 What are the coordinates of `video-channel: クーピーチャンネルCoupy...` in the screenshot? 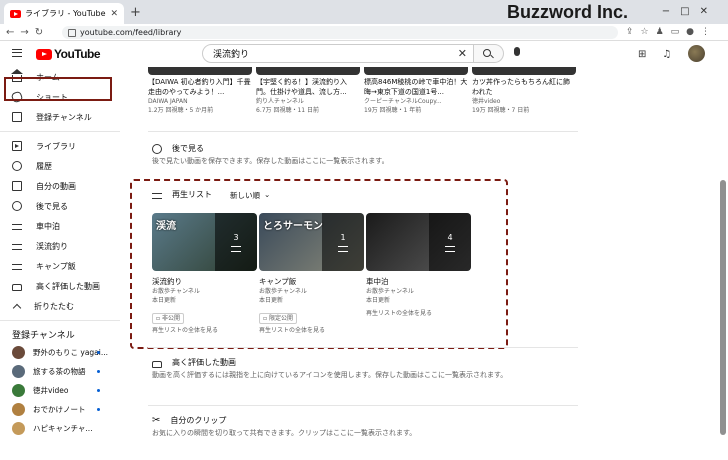 It's located at (416, 101).